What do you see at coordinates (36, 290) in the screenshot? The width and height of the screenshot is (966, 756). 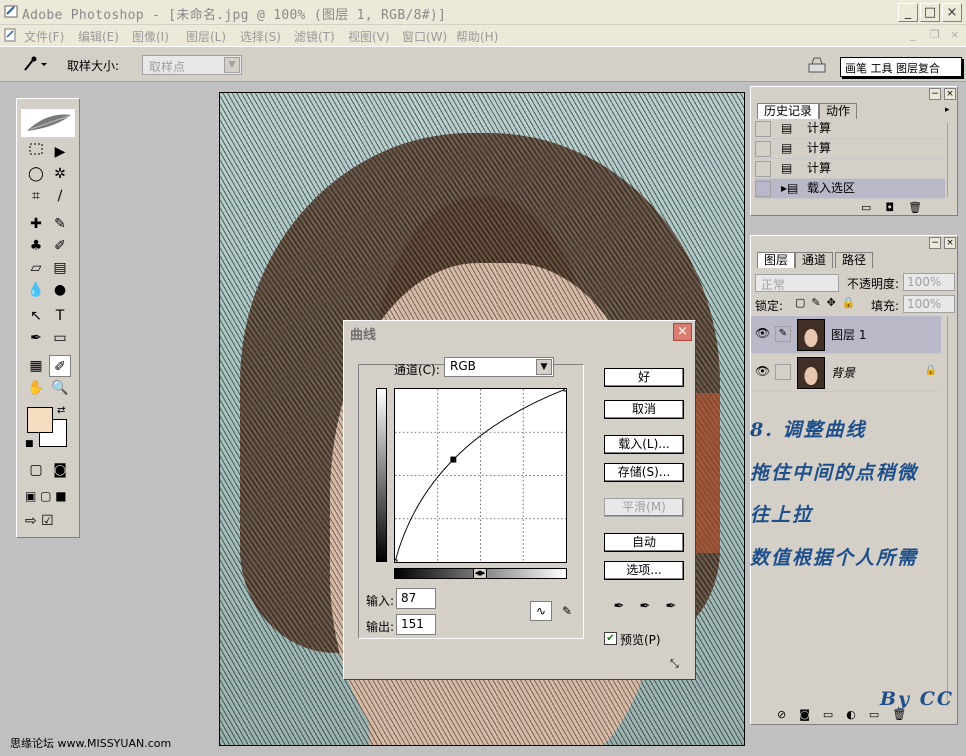 I see `blur-tool-icon: 💧` at bounding box center [36, 290].